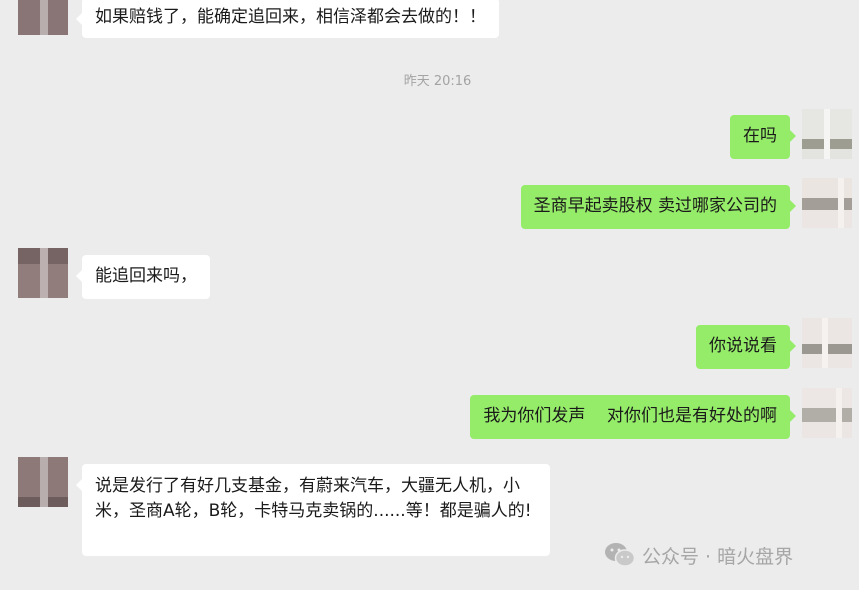 Image resolution: width=859 pixels, height=590 pixels. I want to click on message-text: 我为你们发声 对你们也是有好处的啊, so click(630, 416).